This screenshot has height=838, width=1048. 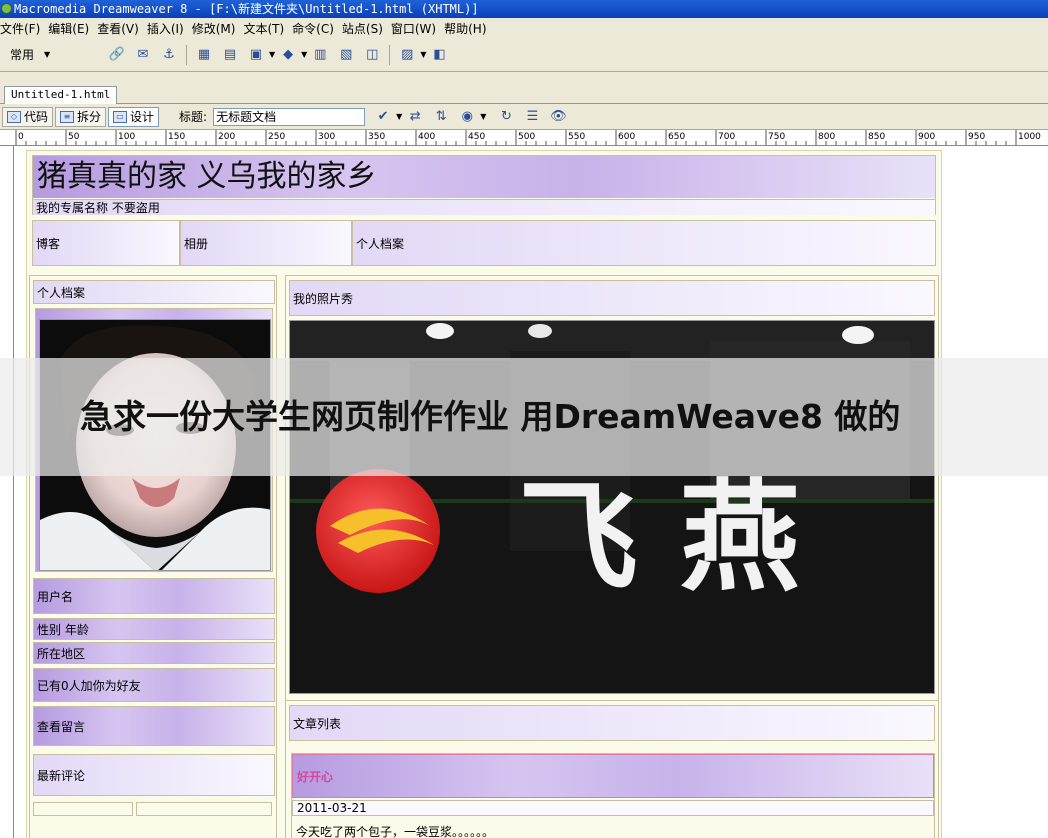 What do you see at coordinates (36, 117) in the screenshot?
I see `code-view-label: 代码` at bounding box center [36, 117].